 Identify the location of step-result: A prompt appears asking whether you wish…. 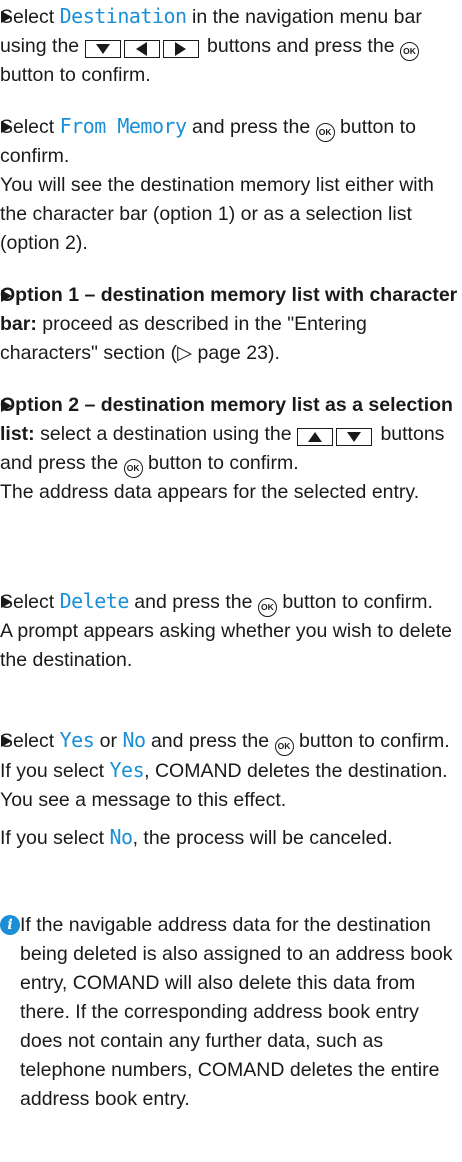
(226, 645).